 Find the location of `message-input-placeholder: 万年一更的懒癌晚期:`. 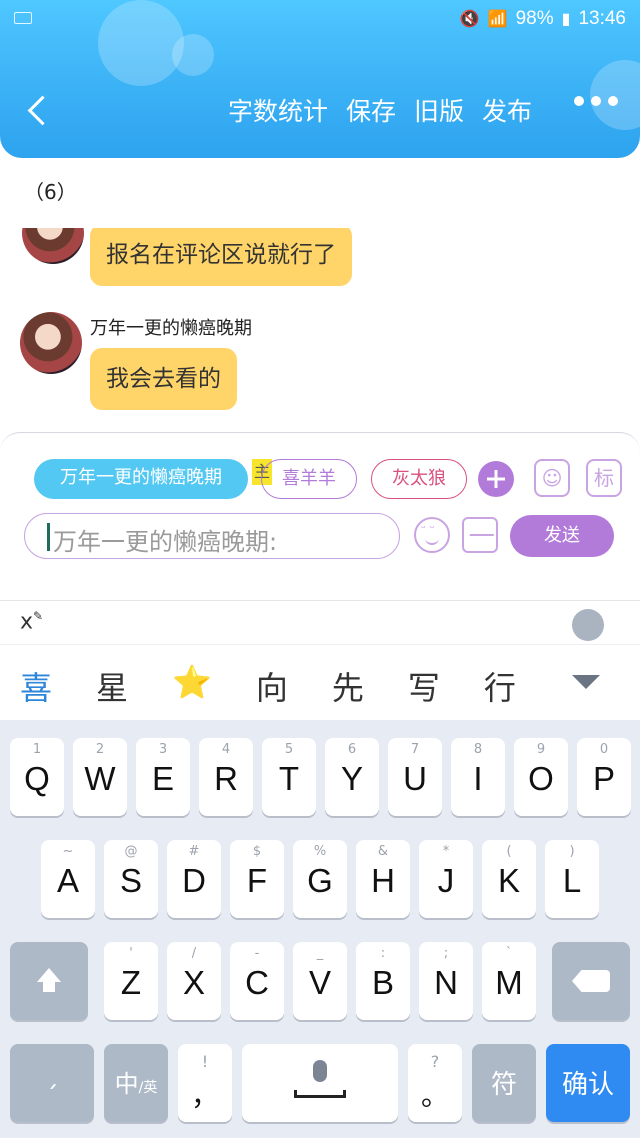

message-input-placeholder: 万年一更的懒癌晚期: is located at coordinates (165, 542).